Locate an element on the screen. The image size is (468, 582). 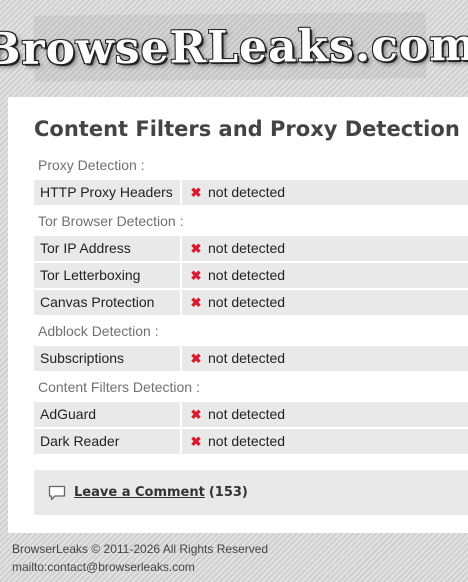
row-label: Subscriptions is located at coordinates (107, 358).